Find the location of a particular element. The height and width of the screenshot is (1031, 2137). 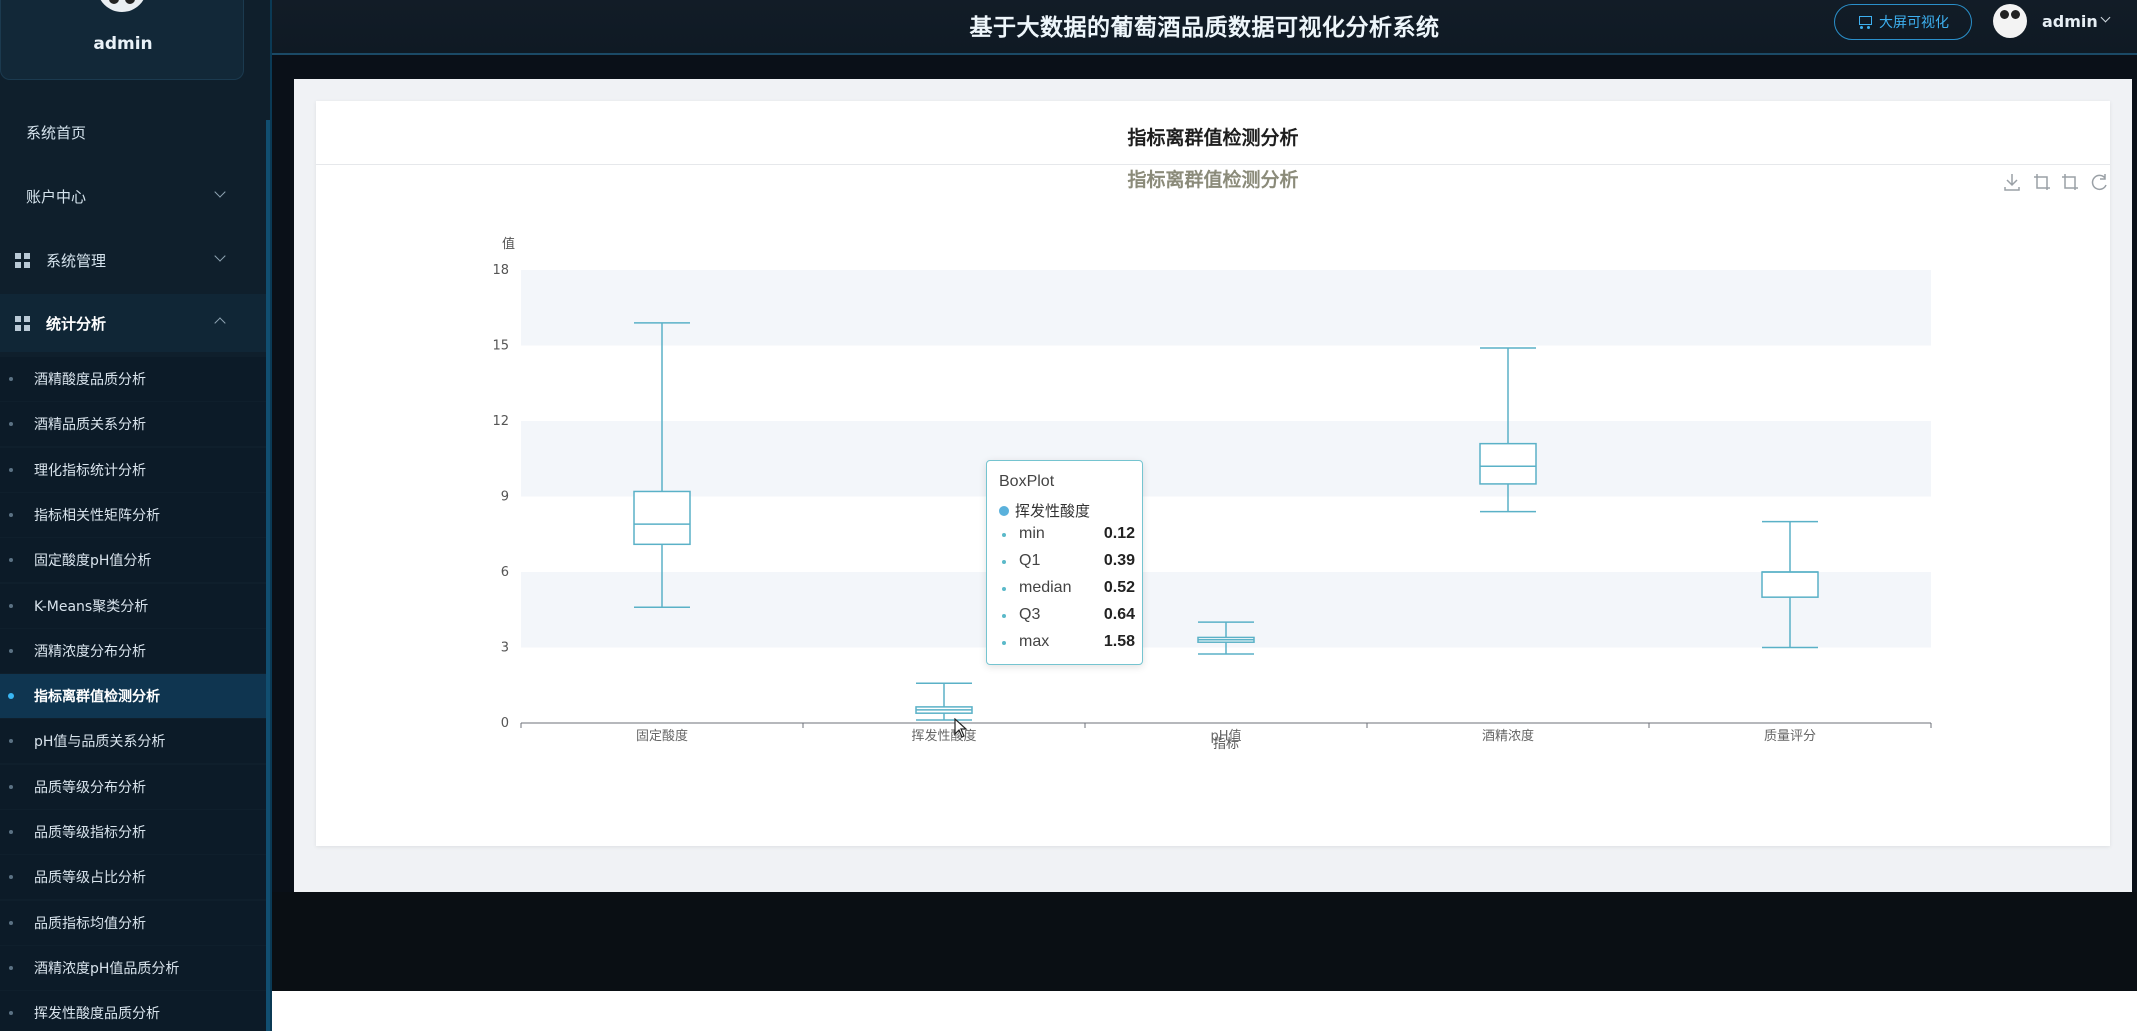

submenu-item: 酒精酸度品质分析 is located at coordinates (133, 379).